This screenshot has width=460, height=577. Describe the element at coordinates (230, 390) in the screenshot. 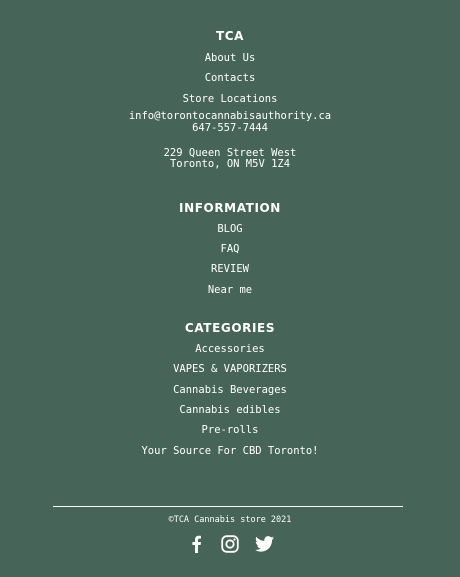

I see `category-beverages-link: Cannabis Beverages` at that location.